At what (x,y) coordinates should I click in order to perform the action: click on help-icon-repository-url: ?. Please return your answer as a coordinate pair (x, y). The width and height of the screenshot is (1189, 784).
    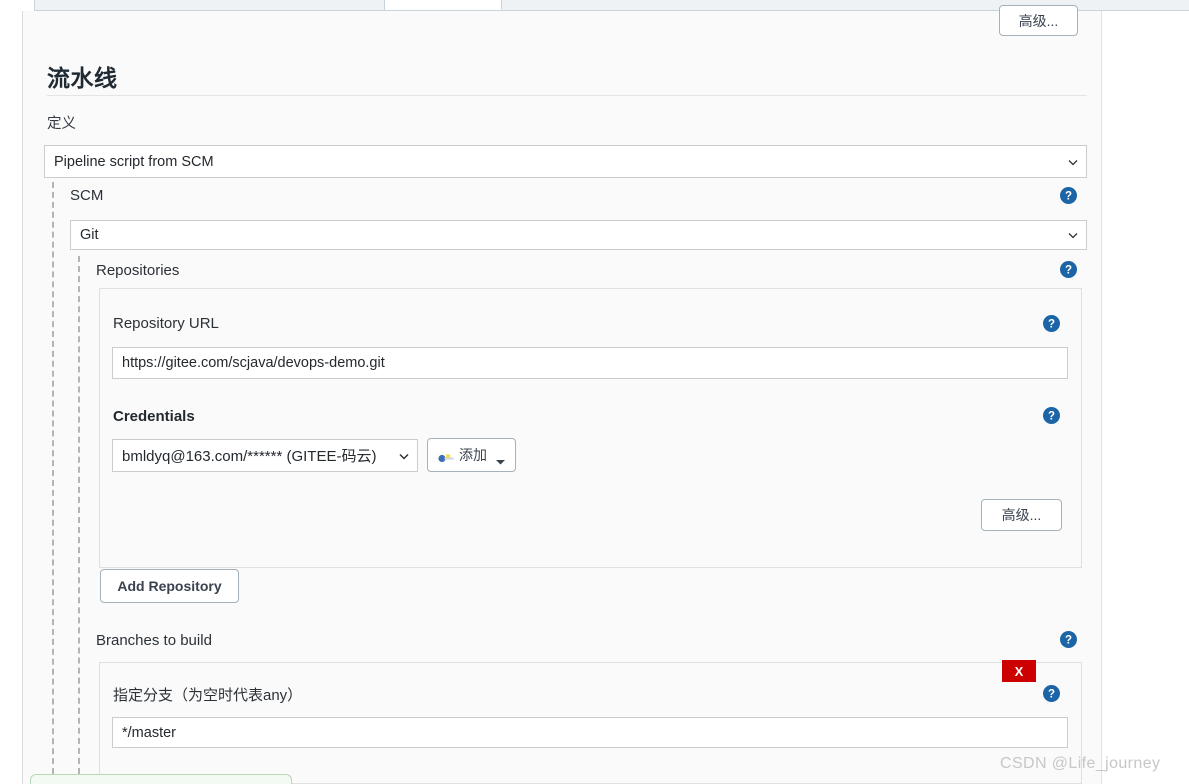
    Looking at the image, I should click on (1051, 323).